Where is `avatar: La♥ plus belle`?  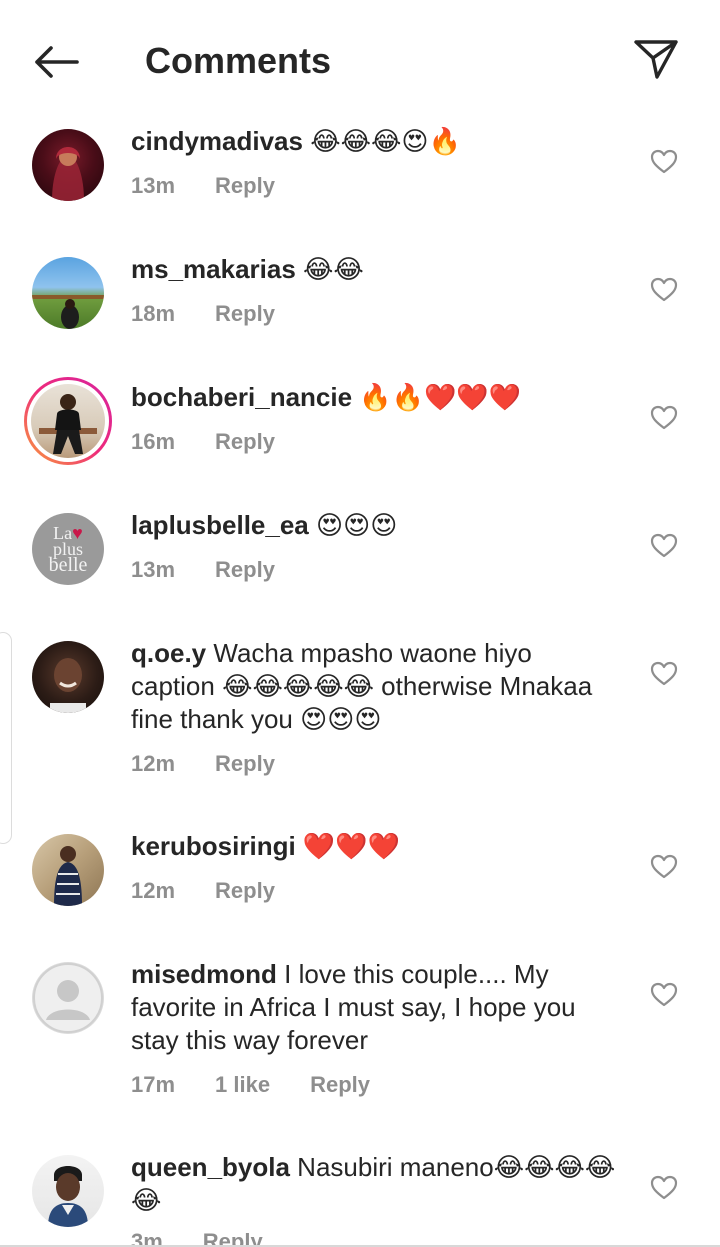 avatar: La♥ plus belle is located at coordinates (68, 549).